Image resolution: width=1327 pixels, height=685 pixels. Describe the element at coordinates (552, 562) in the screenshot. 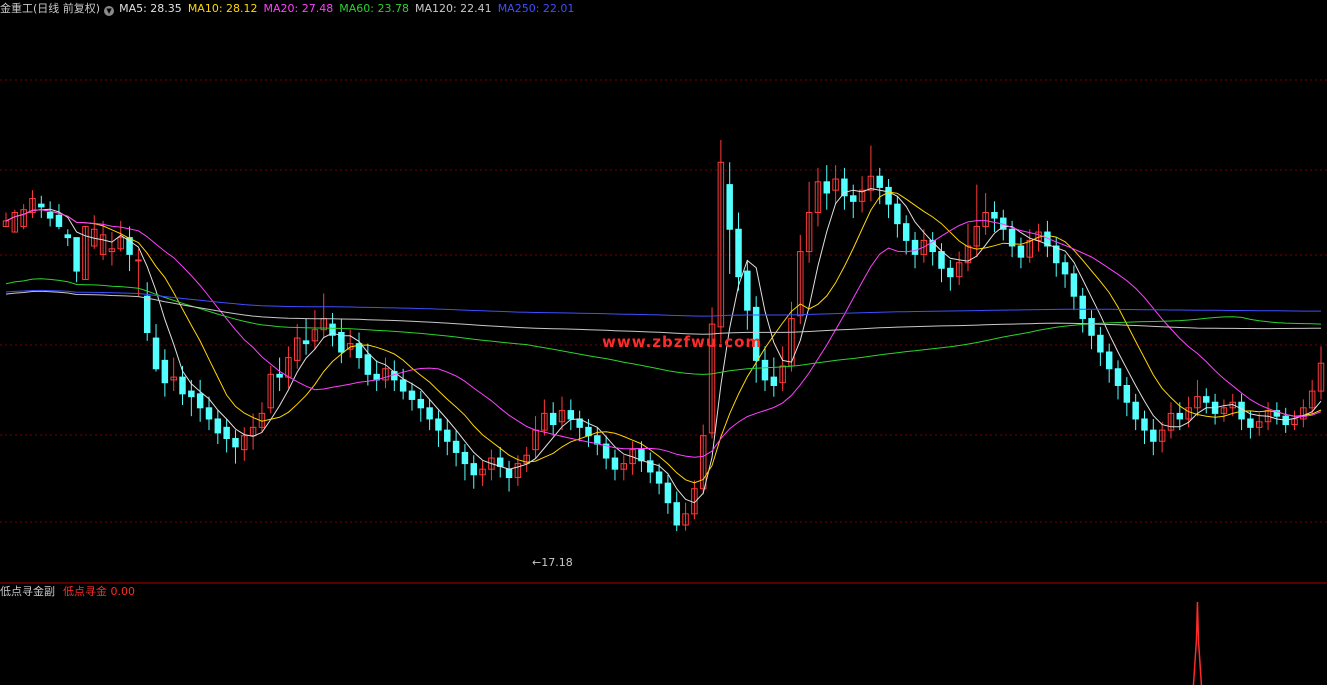

I see `low-point-label: ←17.18` at that location.